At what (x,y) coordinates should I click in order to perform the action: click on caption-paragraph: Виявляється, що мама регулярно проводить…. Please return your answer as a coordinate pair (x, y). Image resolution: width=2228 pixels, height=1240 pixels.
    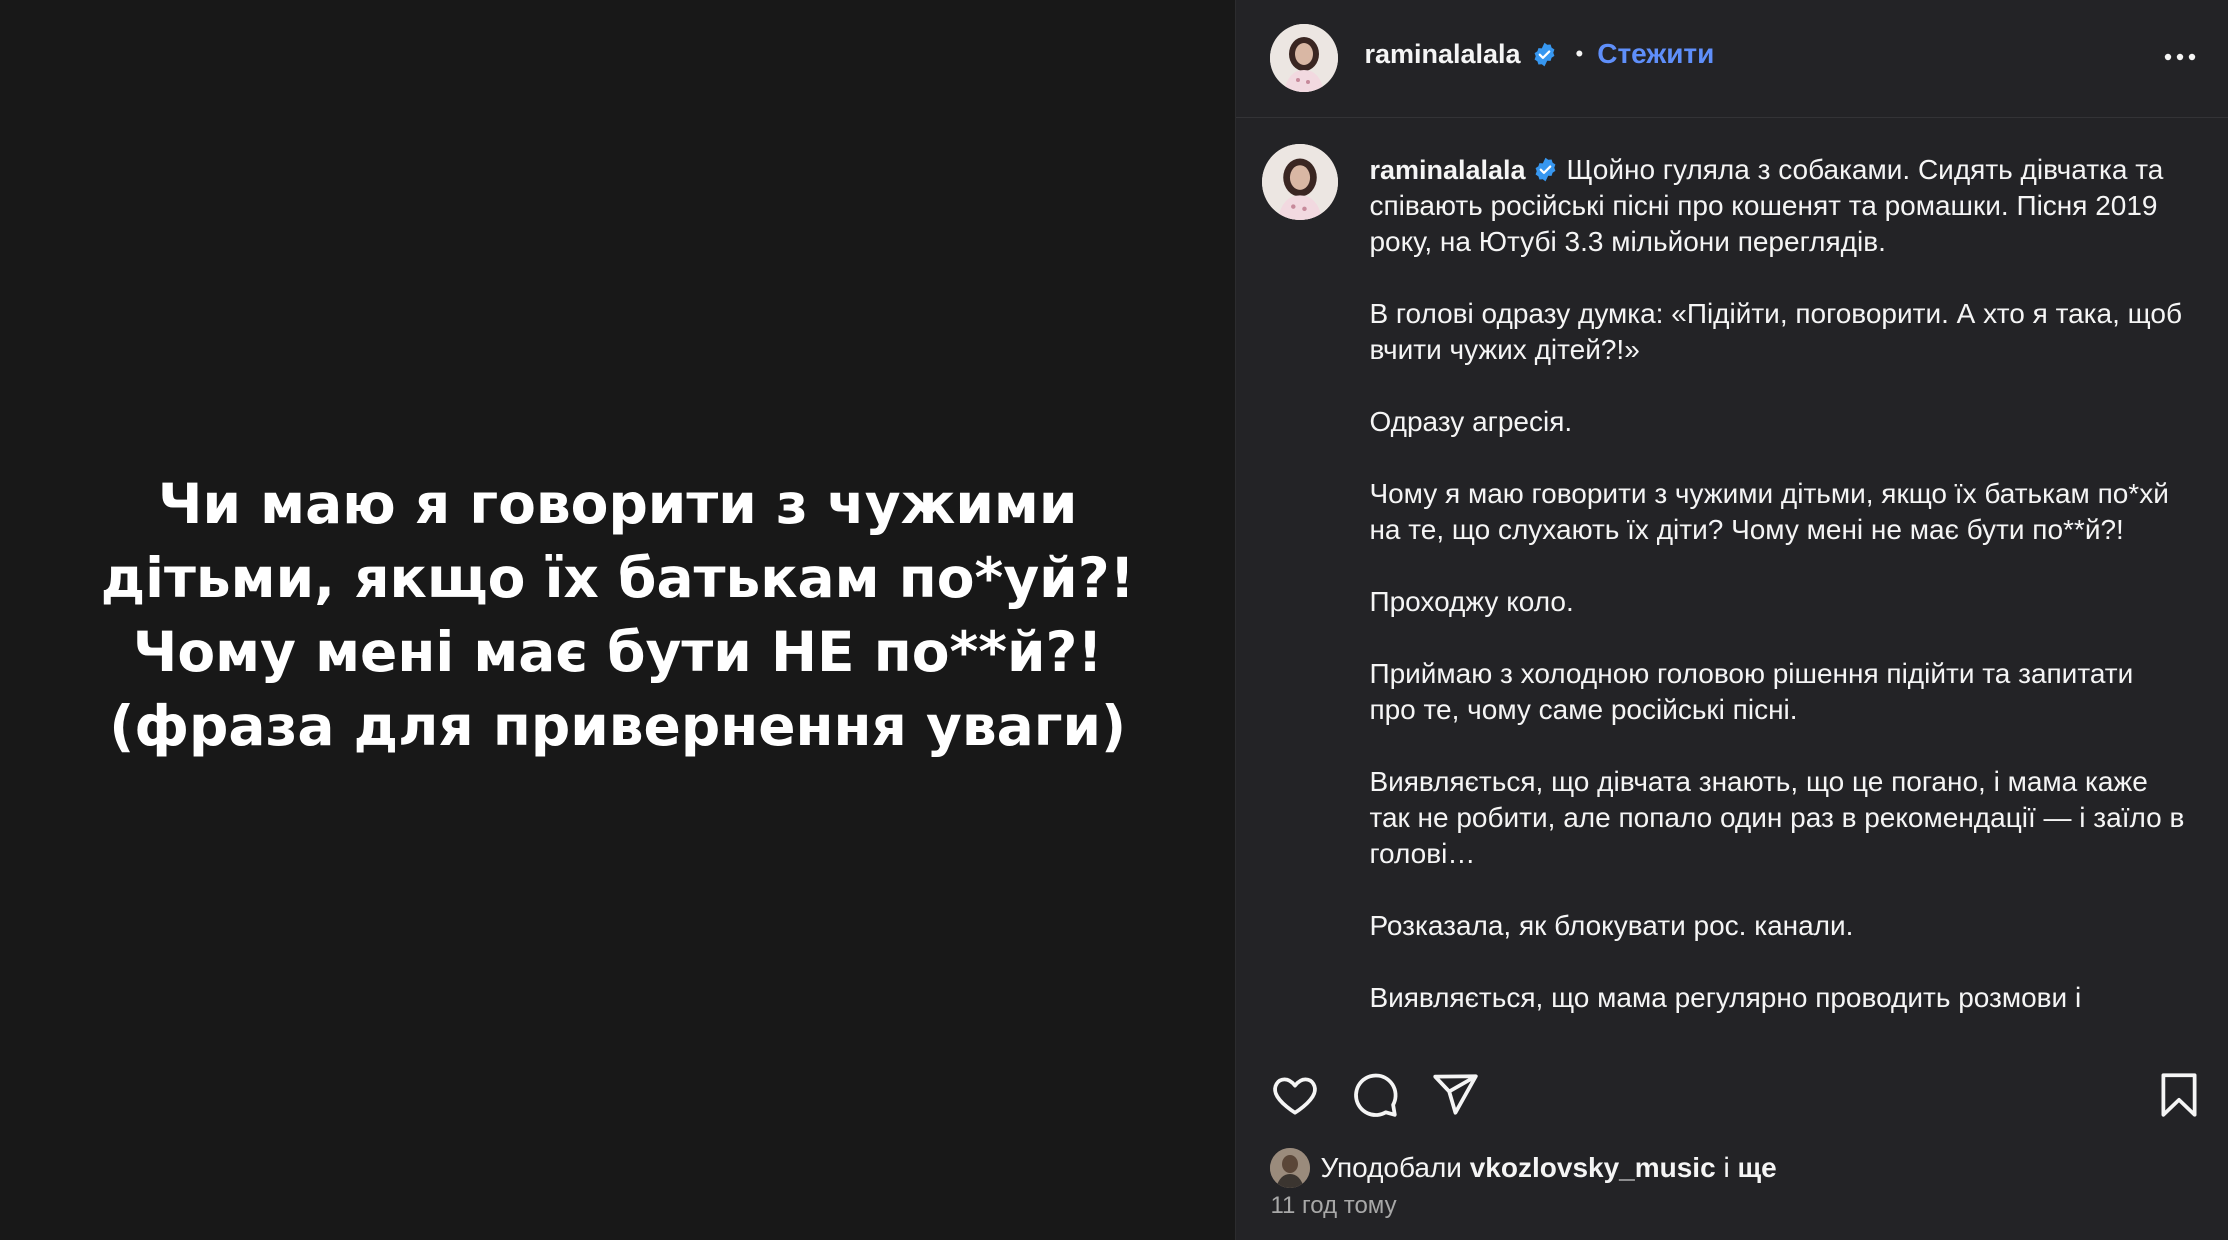
    Looking at the image, I should click on (1725, 997).